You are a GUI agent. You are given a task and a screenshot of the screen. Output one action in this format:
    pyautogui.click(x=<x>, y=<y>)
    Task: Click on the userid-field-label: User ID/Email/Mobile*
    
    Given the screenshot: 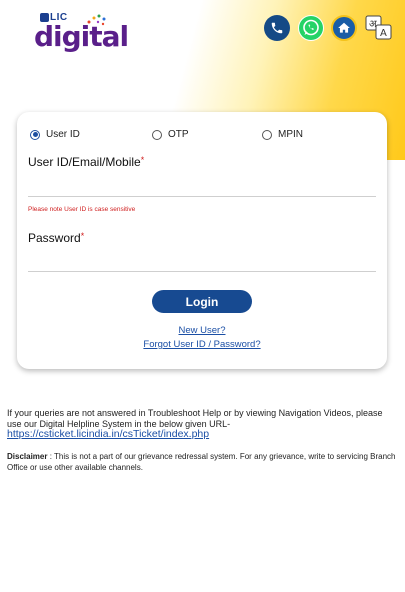 What is the action you would take?
    pyautogui.click(x=86, y=162)
    